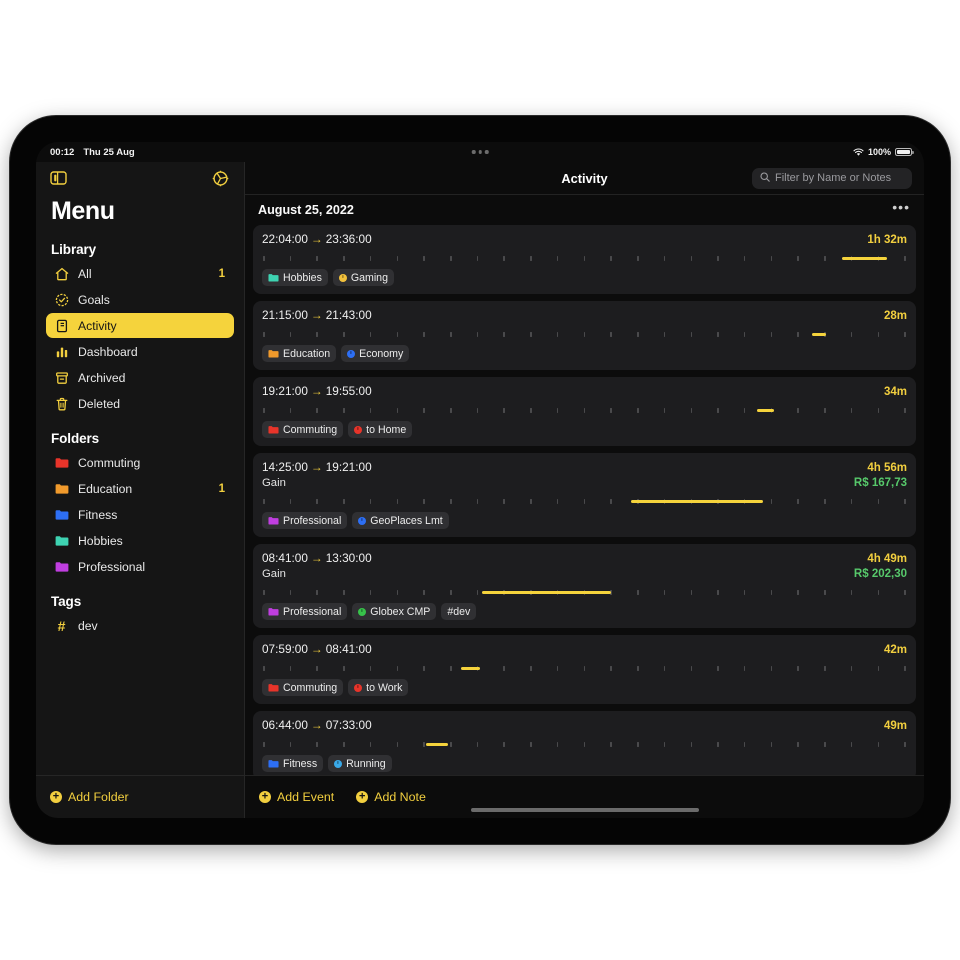  I want to click on sidebar-item-deleted: Deleted, so click(140, 403).